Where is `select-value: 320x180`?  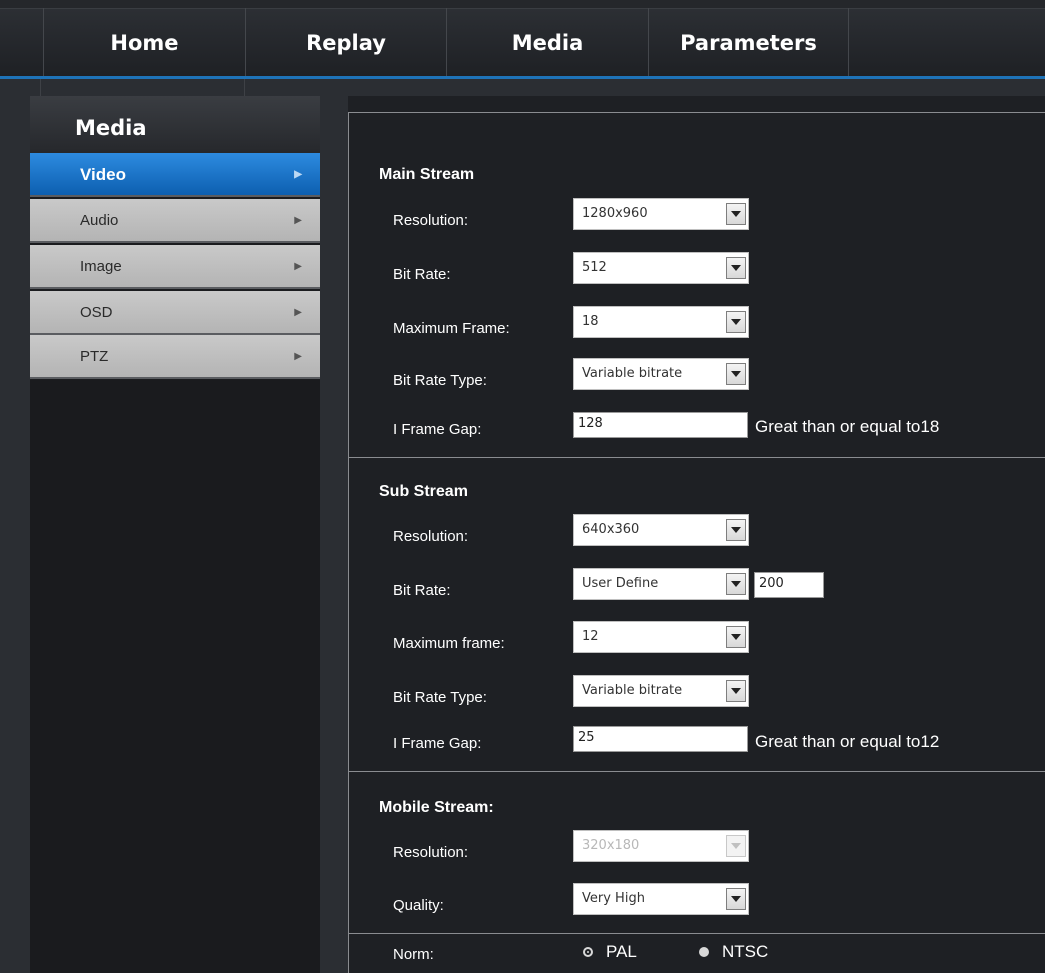
select-value: 320x180 is located at coordinates (611, 845).